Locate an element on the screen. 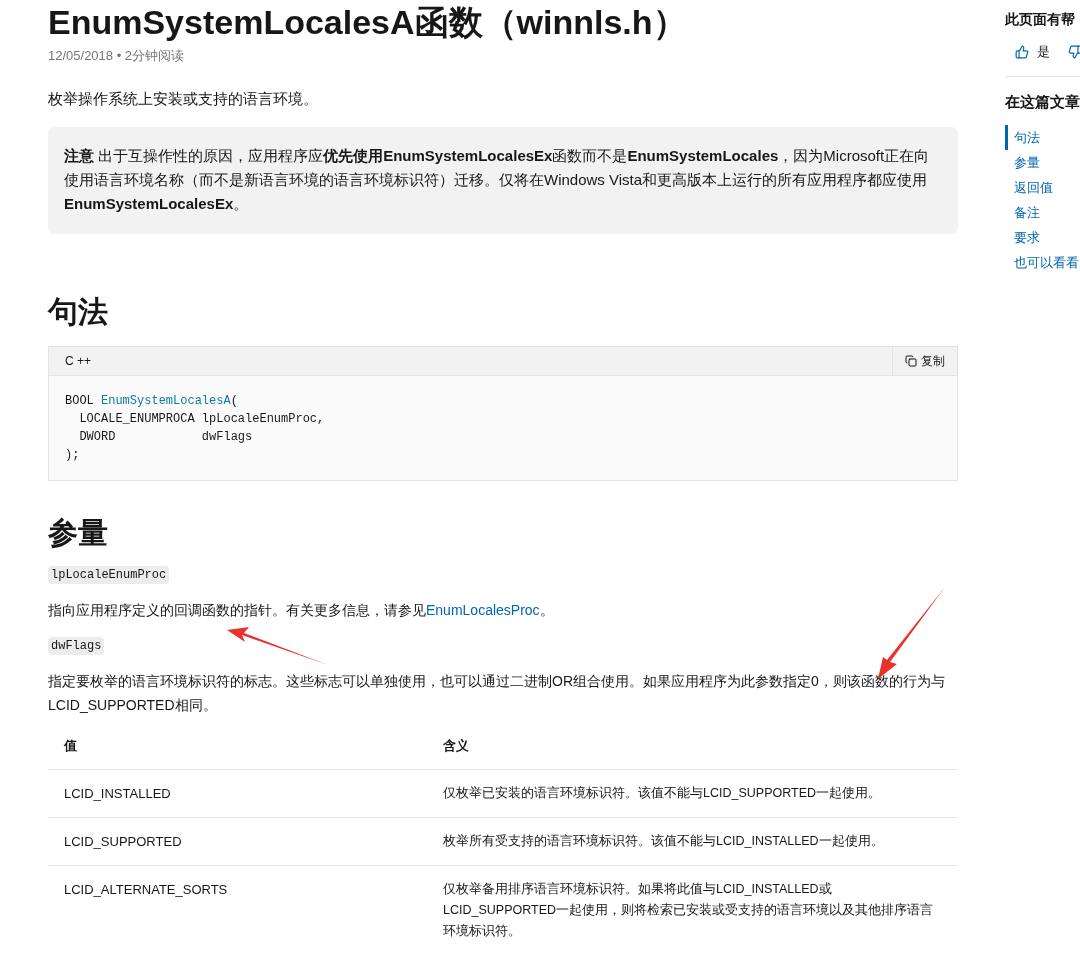 The height and width of the screenshot is (964, 1080). table-cell: 枚举所有受支持的语言环境标识符。该值不能与LCID_INSTALLED一起使用。 is located at coordinates (692, 841).